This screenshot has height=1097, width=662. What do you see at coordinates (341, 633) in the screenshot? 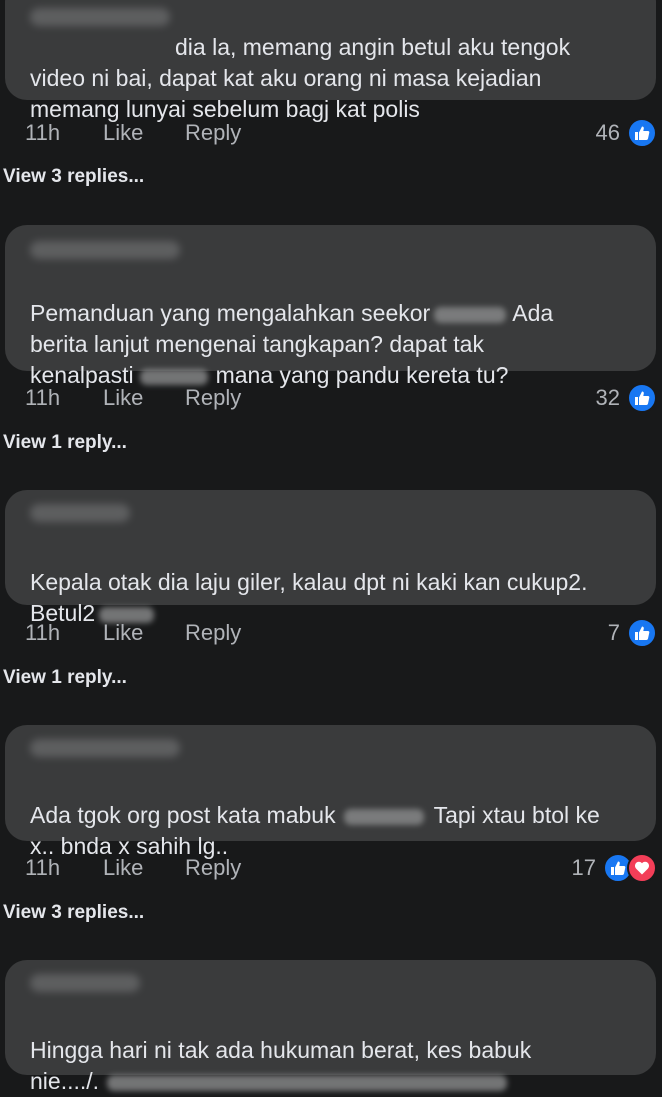
I see `comment-actions: 11h Like Reply 7` at bounding box center [341, 633].